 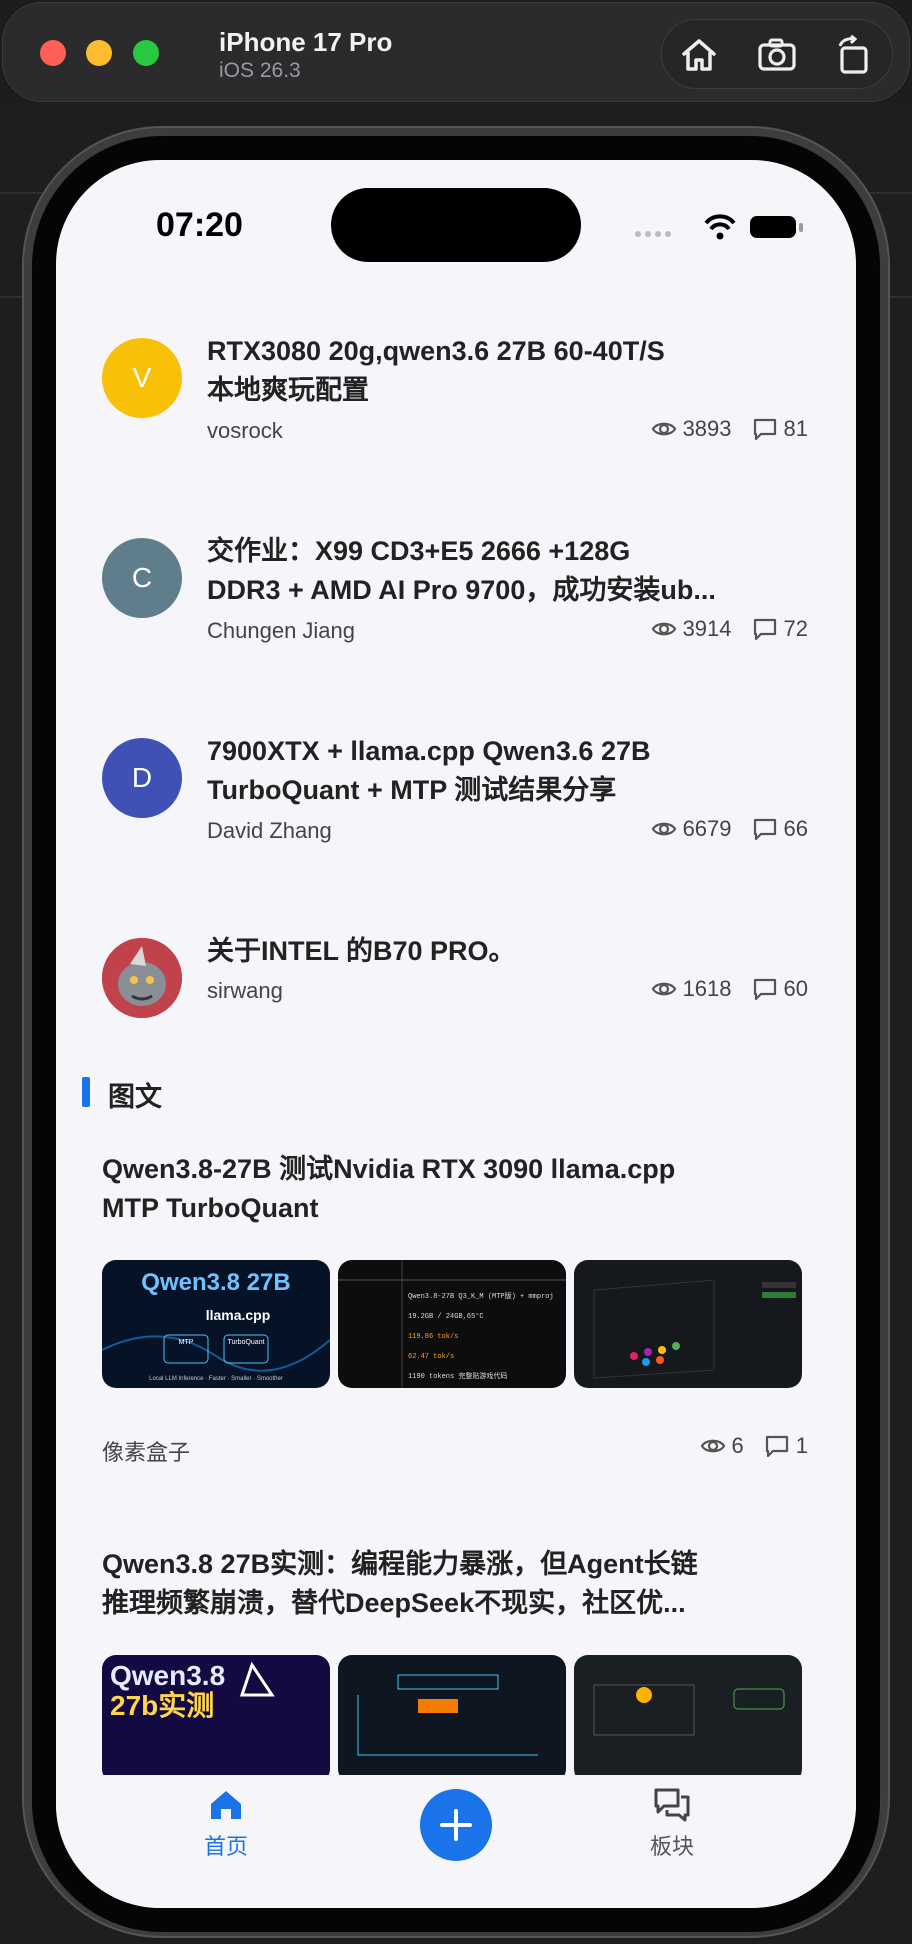 What do you see at coordinates (186, 1342) in the screenshot?
I see `thumb-badge: MTP` at bounding box center [186, 1342].